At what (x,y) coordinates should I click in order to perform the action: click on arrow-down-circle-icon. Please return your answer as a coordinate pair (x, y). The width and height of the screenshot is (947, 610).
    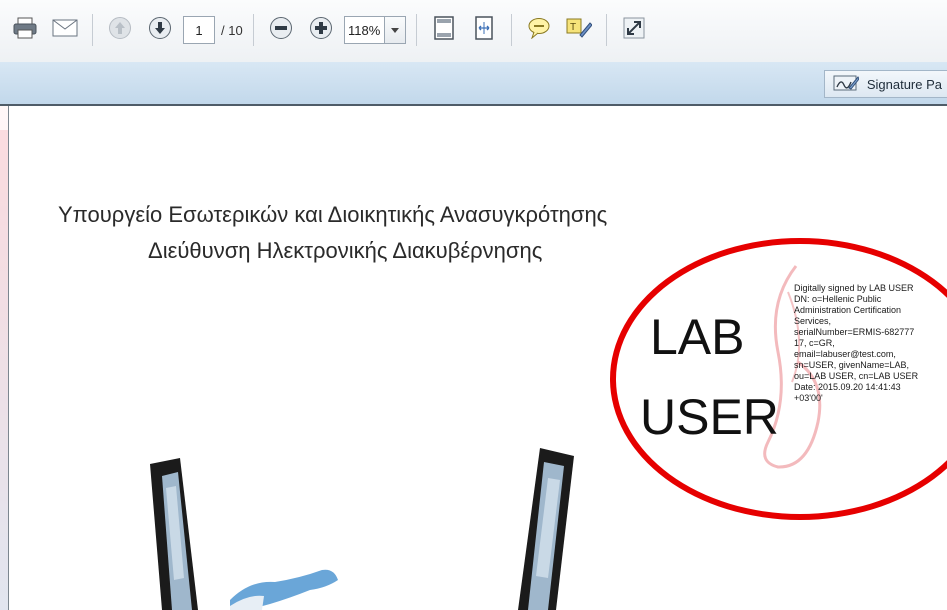
    Looking at the image, I should click on (160, 30).